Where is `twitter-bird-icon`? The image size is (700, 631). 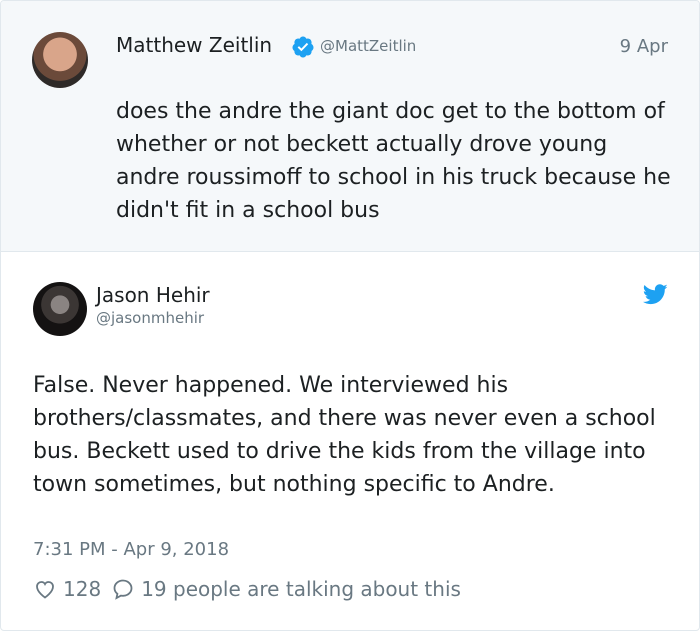
twitter-bird-icon is located at coordinates (655, 294).